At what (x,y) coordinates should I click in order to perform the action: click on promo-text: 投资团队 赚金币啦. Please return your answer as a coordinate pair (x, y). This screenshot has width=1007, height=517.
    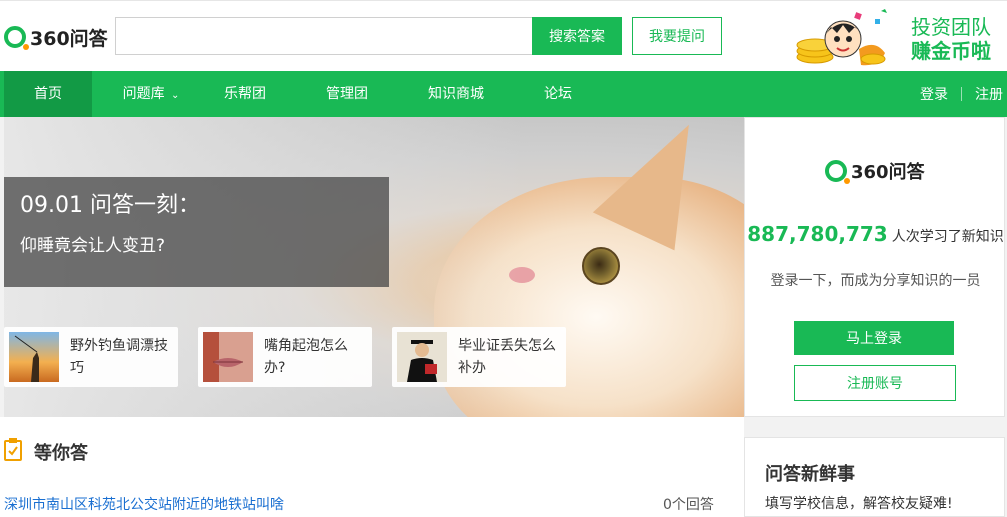
    Looking at the image, I should click on (951, 39).